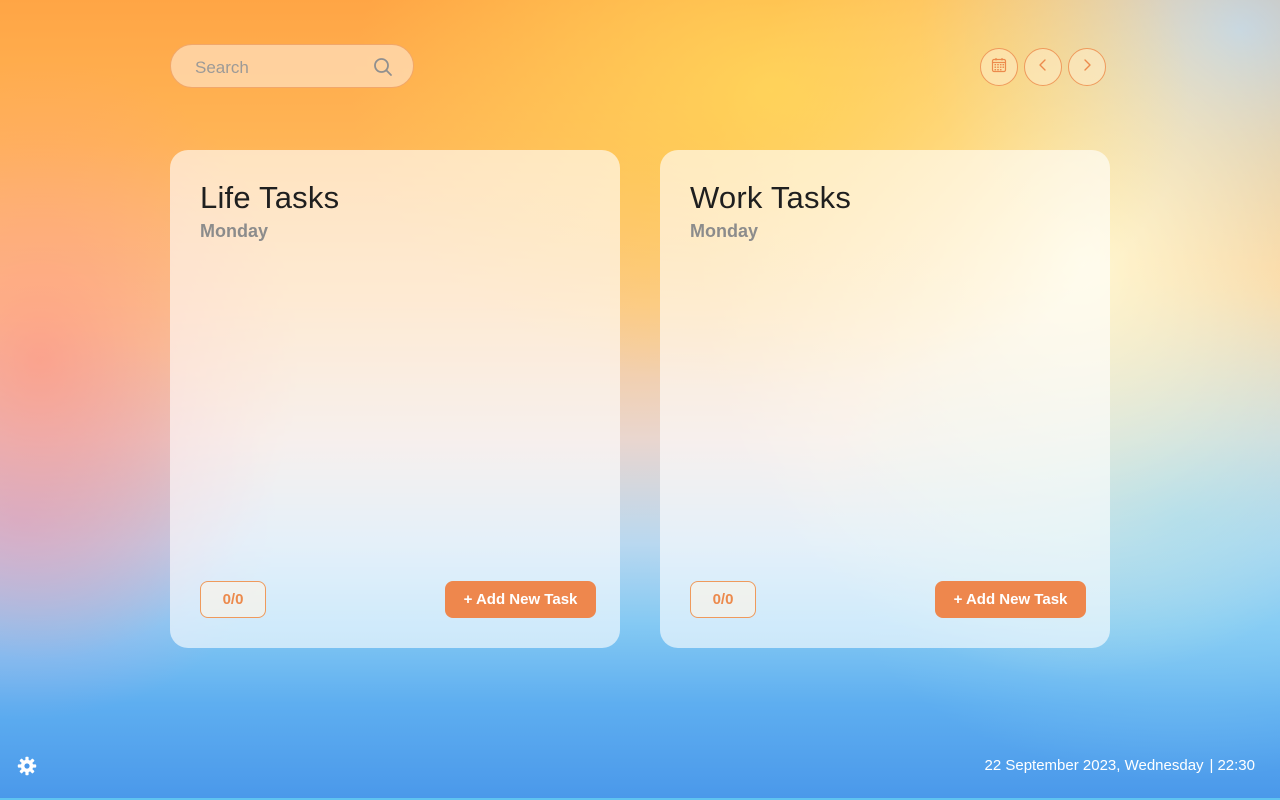  I want to click on date-navigation, so click(1043, 67).